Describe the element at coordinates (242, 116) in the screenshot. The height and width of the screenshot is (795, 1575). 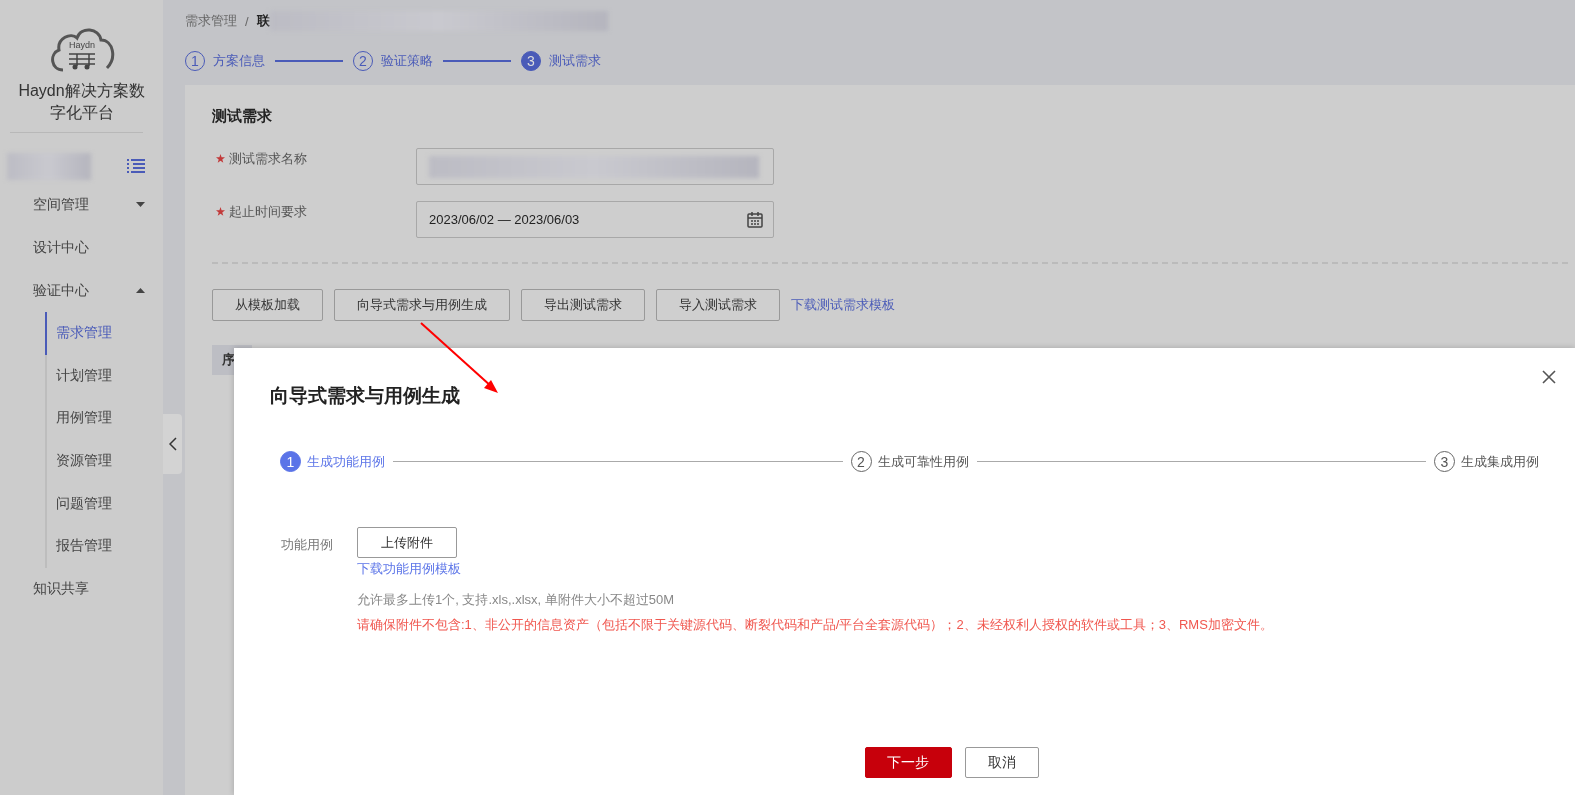
I see `section-title: 测试需求` at that location.